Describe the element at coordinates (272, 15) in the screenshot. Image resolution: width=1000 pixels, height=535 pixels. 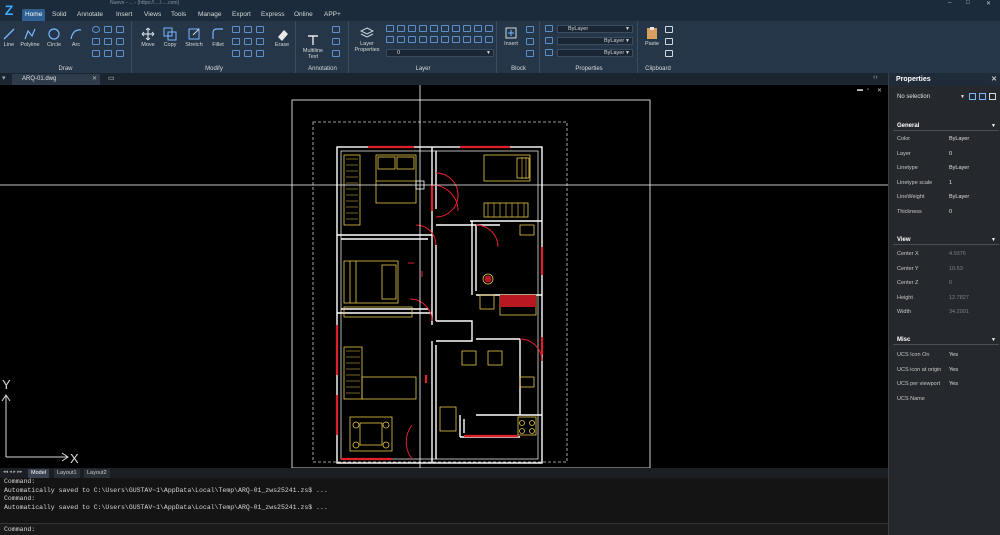
I see `menu-tab-express: Express` at that location.